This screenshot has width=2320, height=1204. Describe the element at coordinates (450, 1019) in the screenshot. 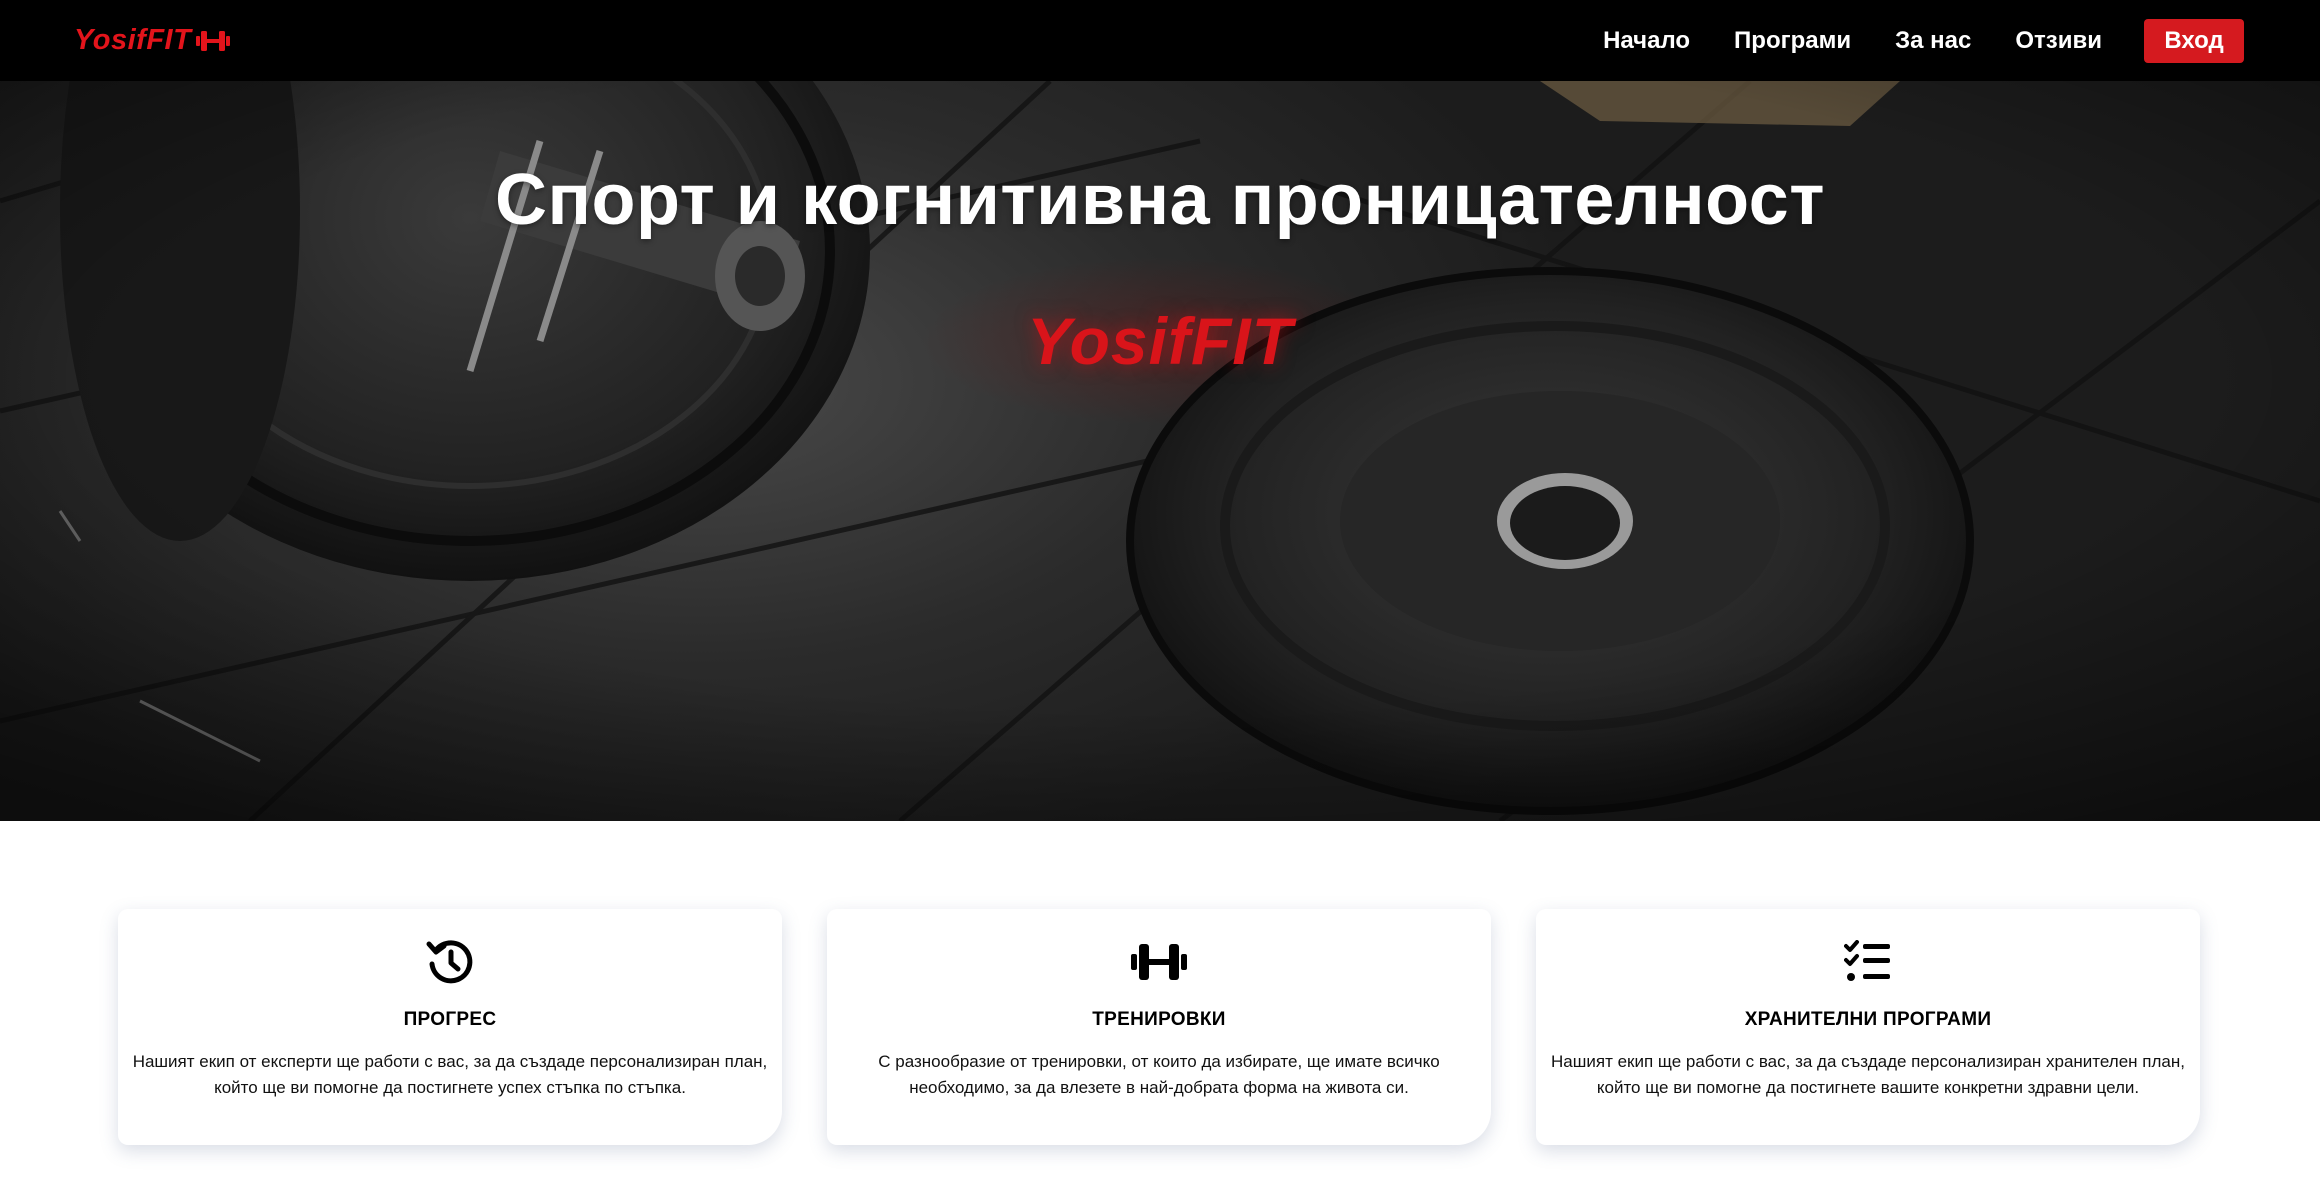

I see `feature-title: ПРОГРЕС` at that location.